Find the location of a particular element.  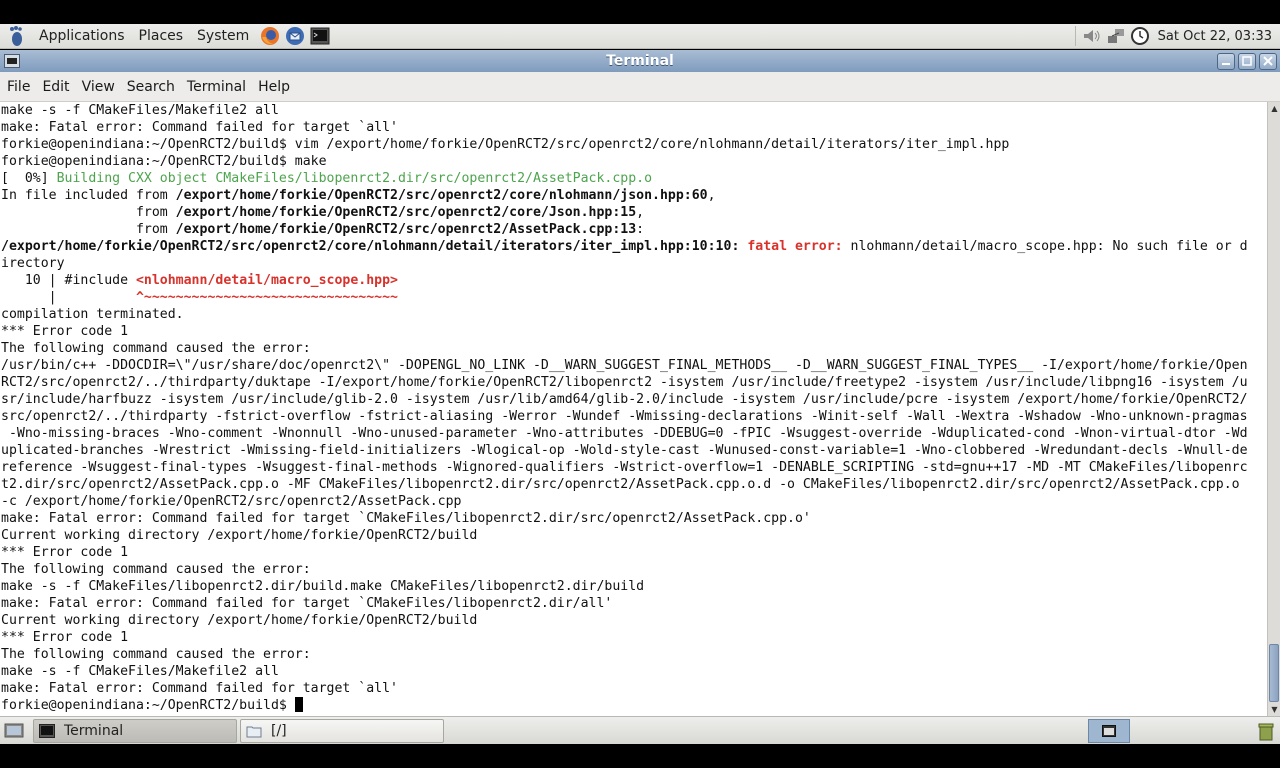

text-cursor is located at coordinates (298, 704).